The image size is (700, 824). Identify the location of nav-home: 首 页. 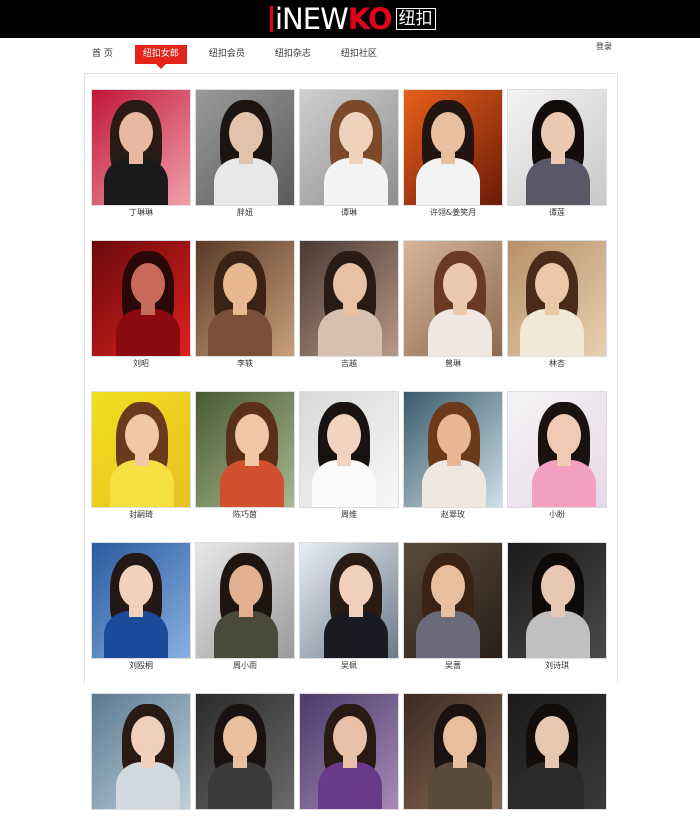
(102, 54).